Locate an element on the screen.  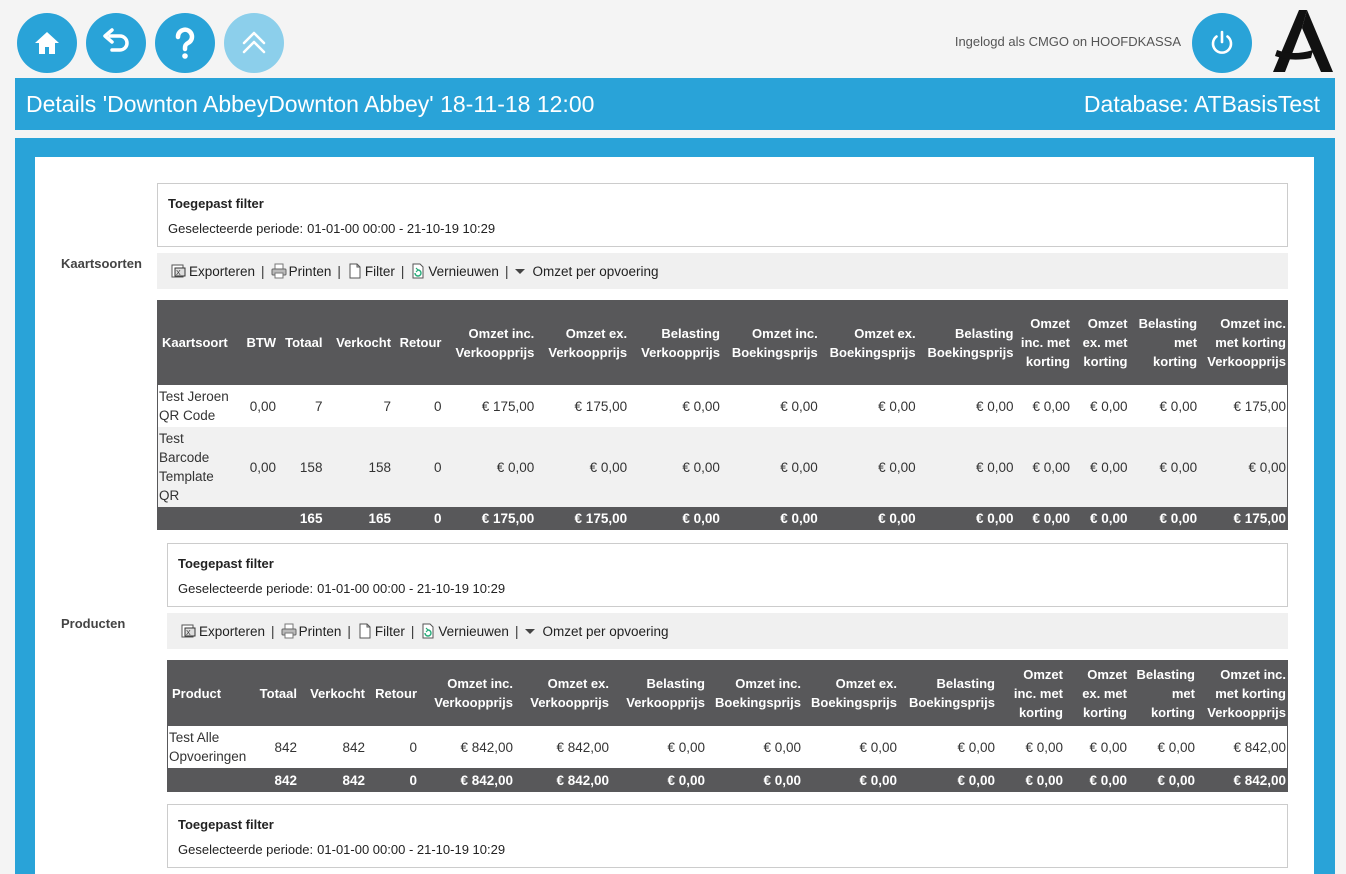
total-cell is located at coordinates (208, 780).